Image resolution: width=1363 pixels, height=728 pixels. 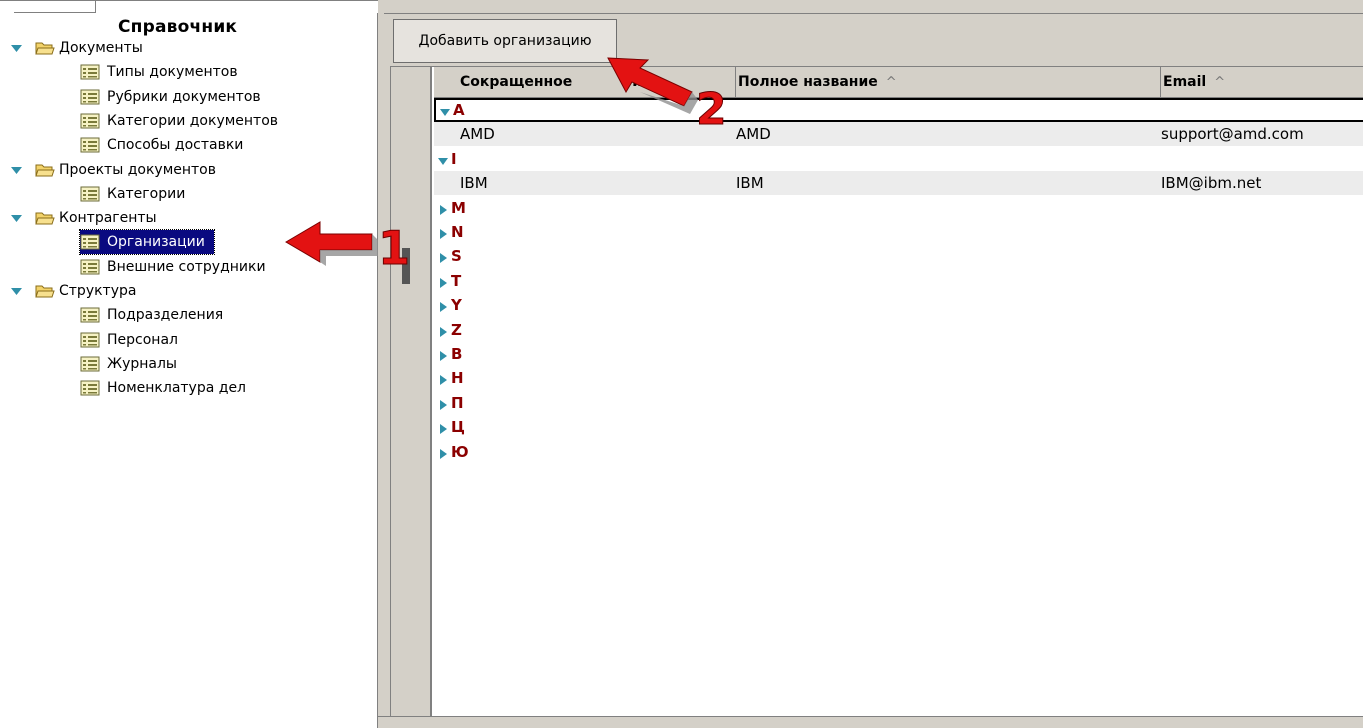 I want to click on row-indicator-column, so click(x=411, y=392).